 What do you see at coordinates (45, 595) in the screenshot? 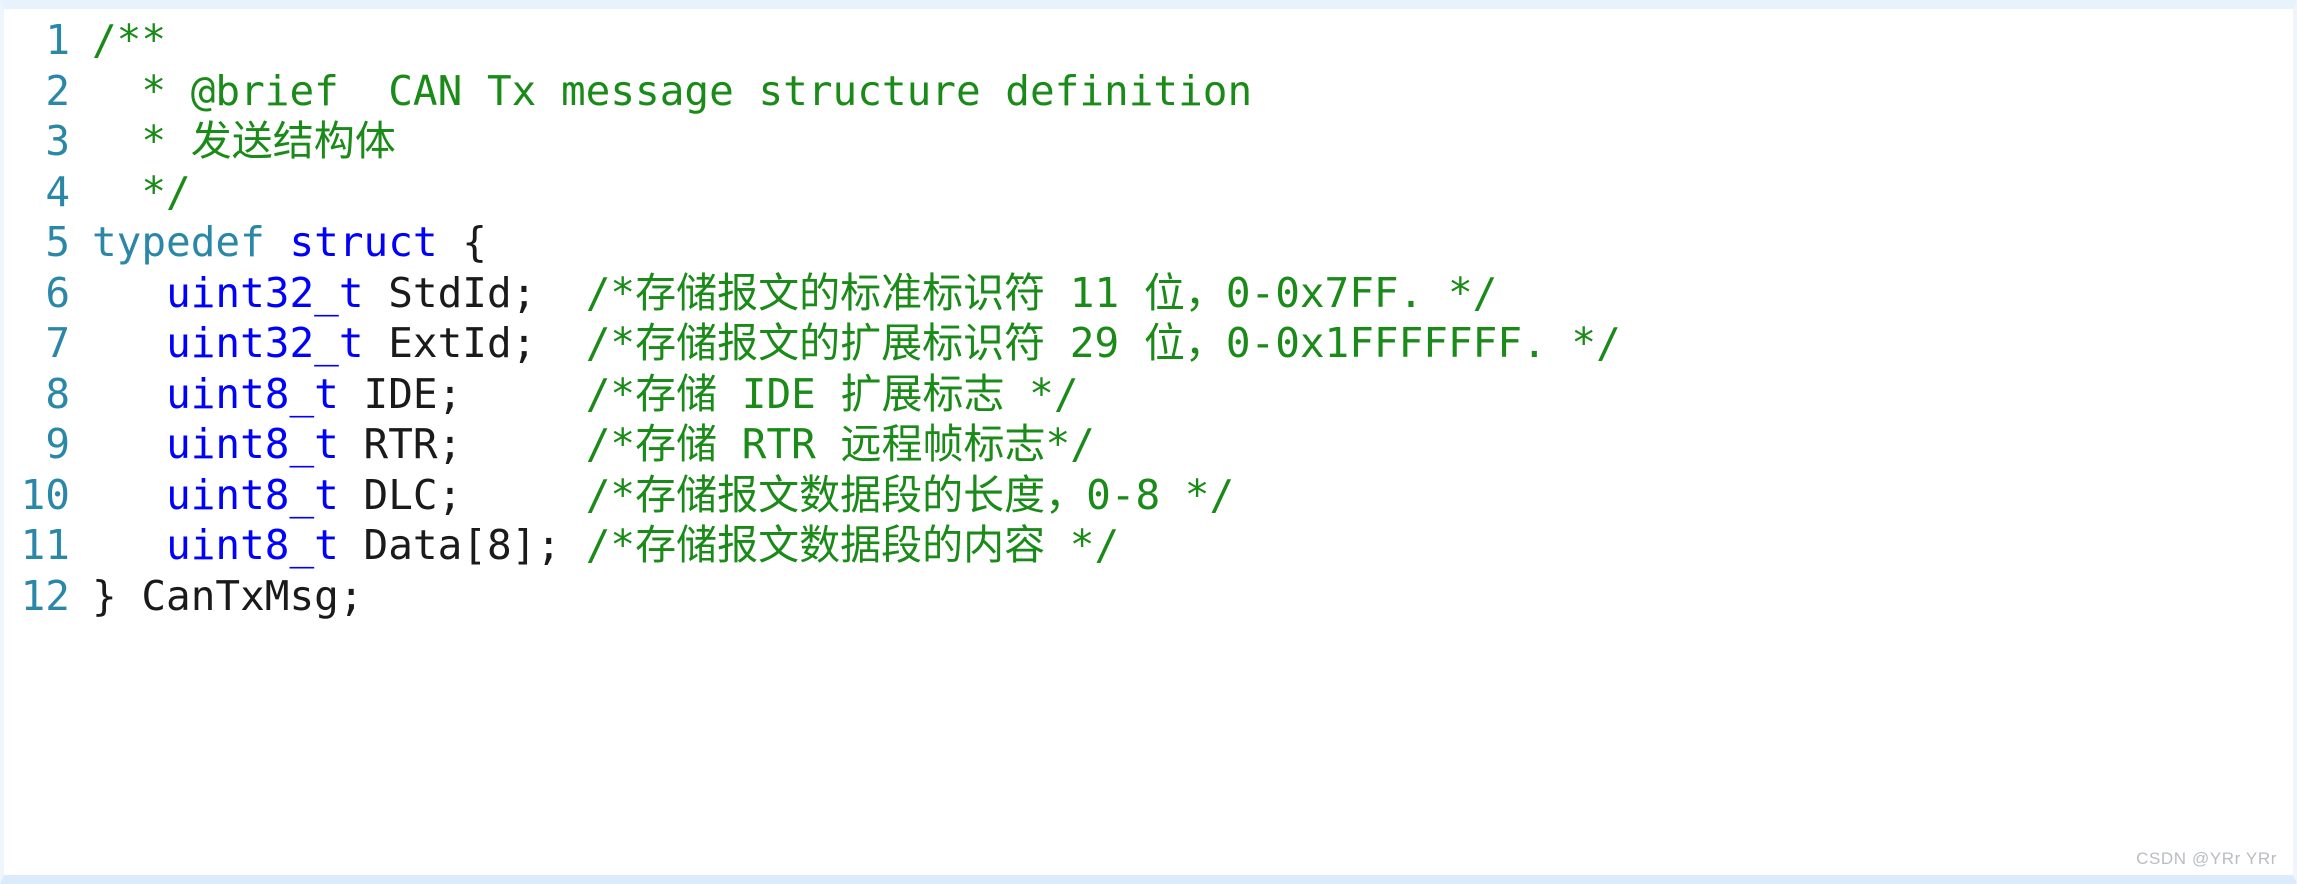
I see `line-number: 12` at bounding box center [45, 595].